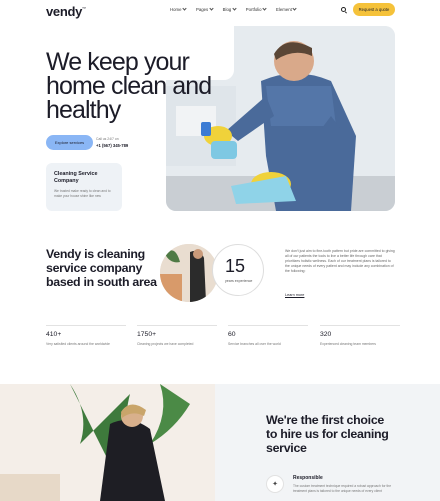  Describe the element at coordinates (374, 9) in the screenshot. I see `request-quote-button: Request a quote` at that location.